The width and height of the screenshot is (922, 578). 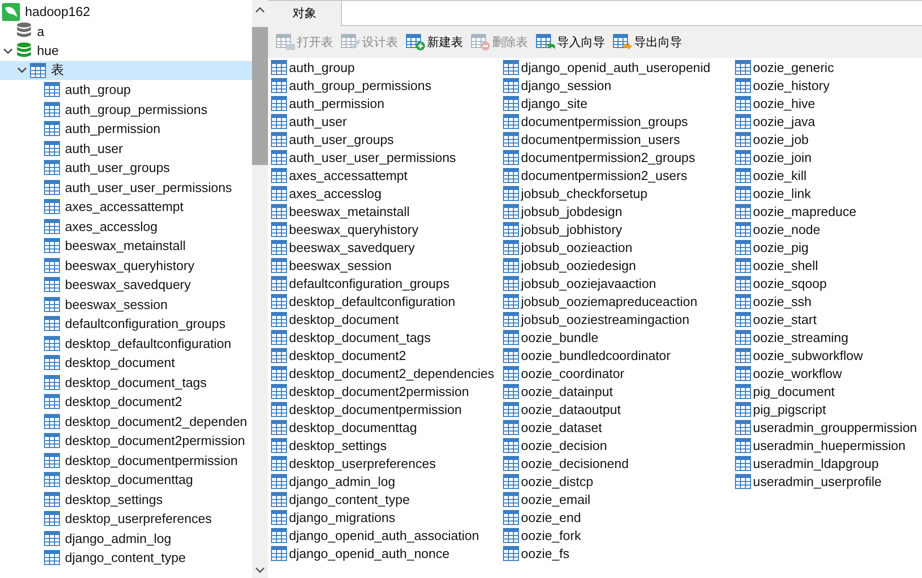 I want to click on table-item: oozie_shell, so click(x=828, y=265).